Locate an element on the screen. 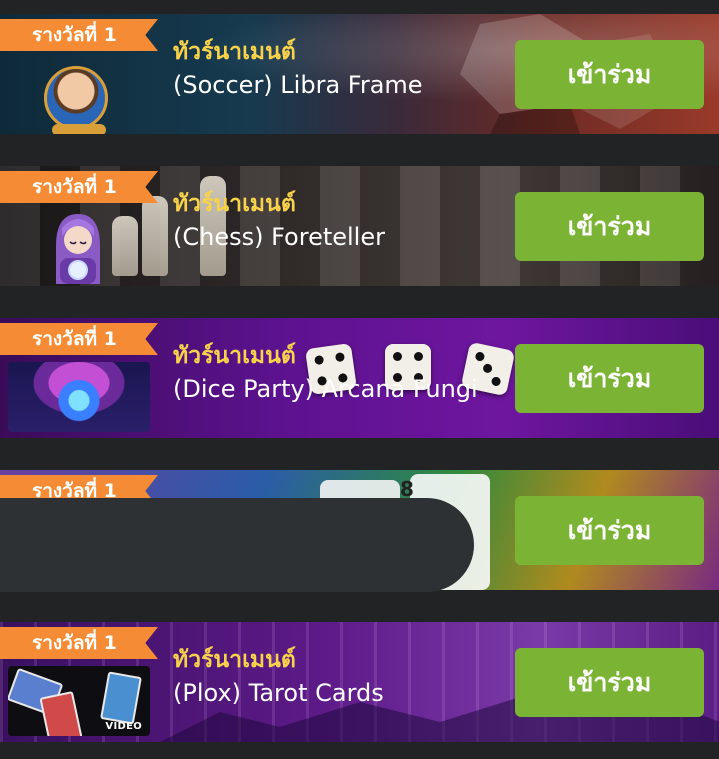  fortune-teller-icon is located at coordinates (78, 246).